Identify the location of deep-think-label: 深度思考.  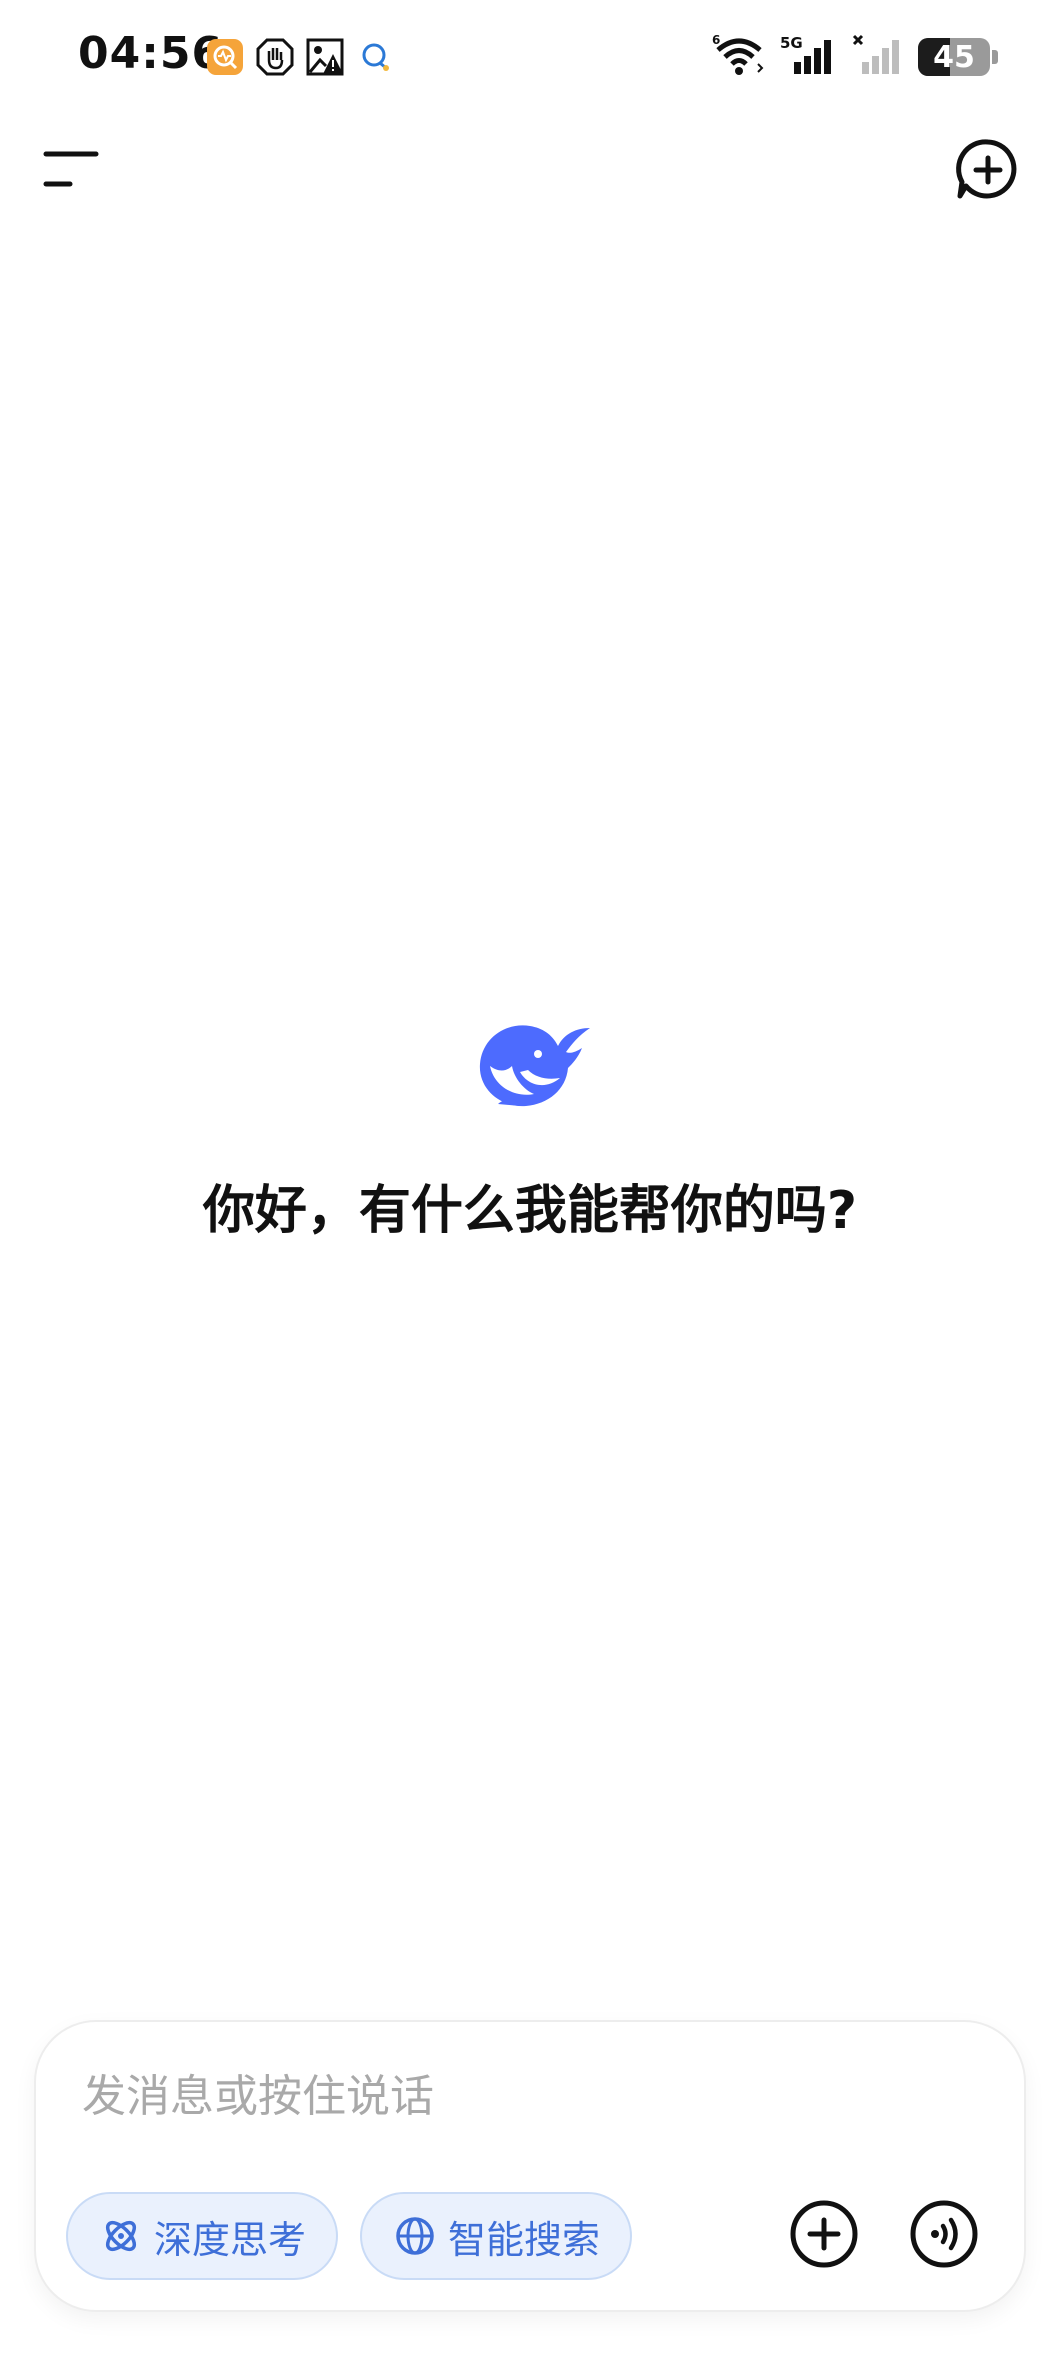
(230, 2239).